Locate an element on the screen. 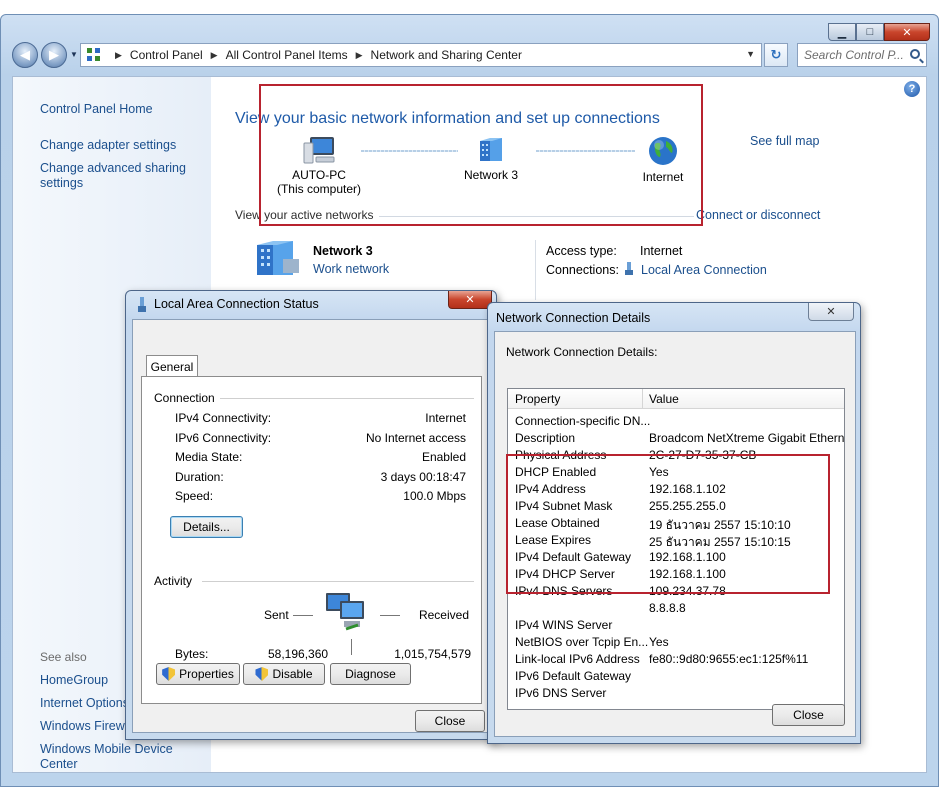 The width and height of the screenshot is (939, 787). network-building-icon is located at coordinates (278, 257).